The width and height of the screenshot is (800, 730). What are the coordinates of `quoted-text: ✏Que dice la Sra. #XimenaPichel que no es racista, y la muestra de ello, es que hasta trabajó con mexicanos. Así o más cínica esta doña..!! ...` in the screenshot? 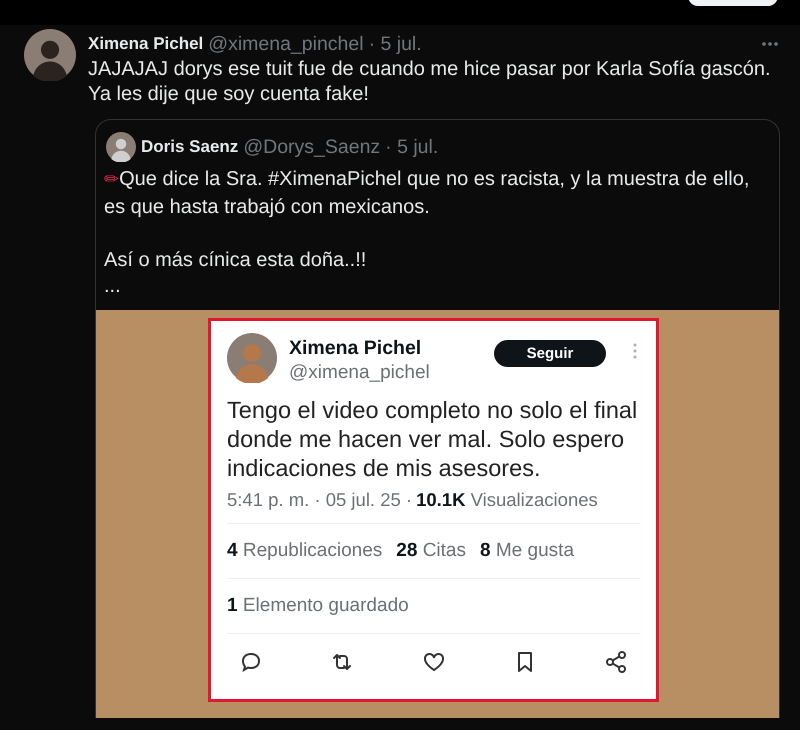 It's located at (427, 233).